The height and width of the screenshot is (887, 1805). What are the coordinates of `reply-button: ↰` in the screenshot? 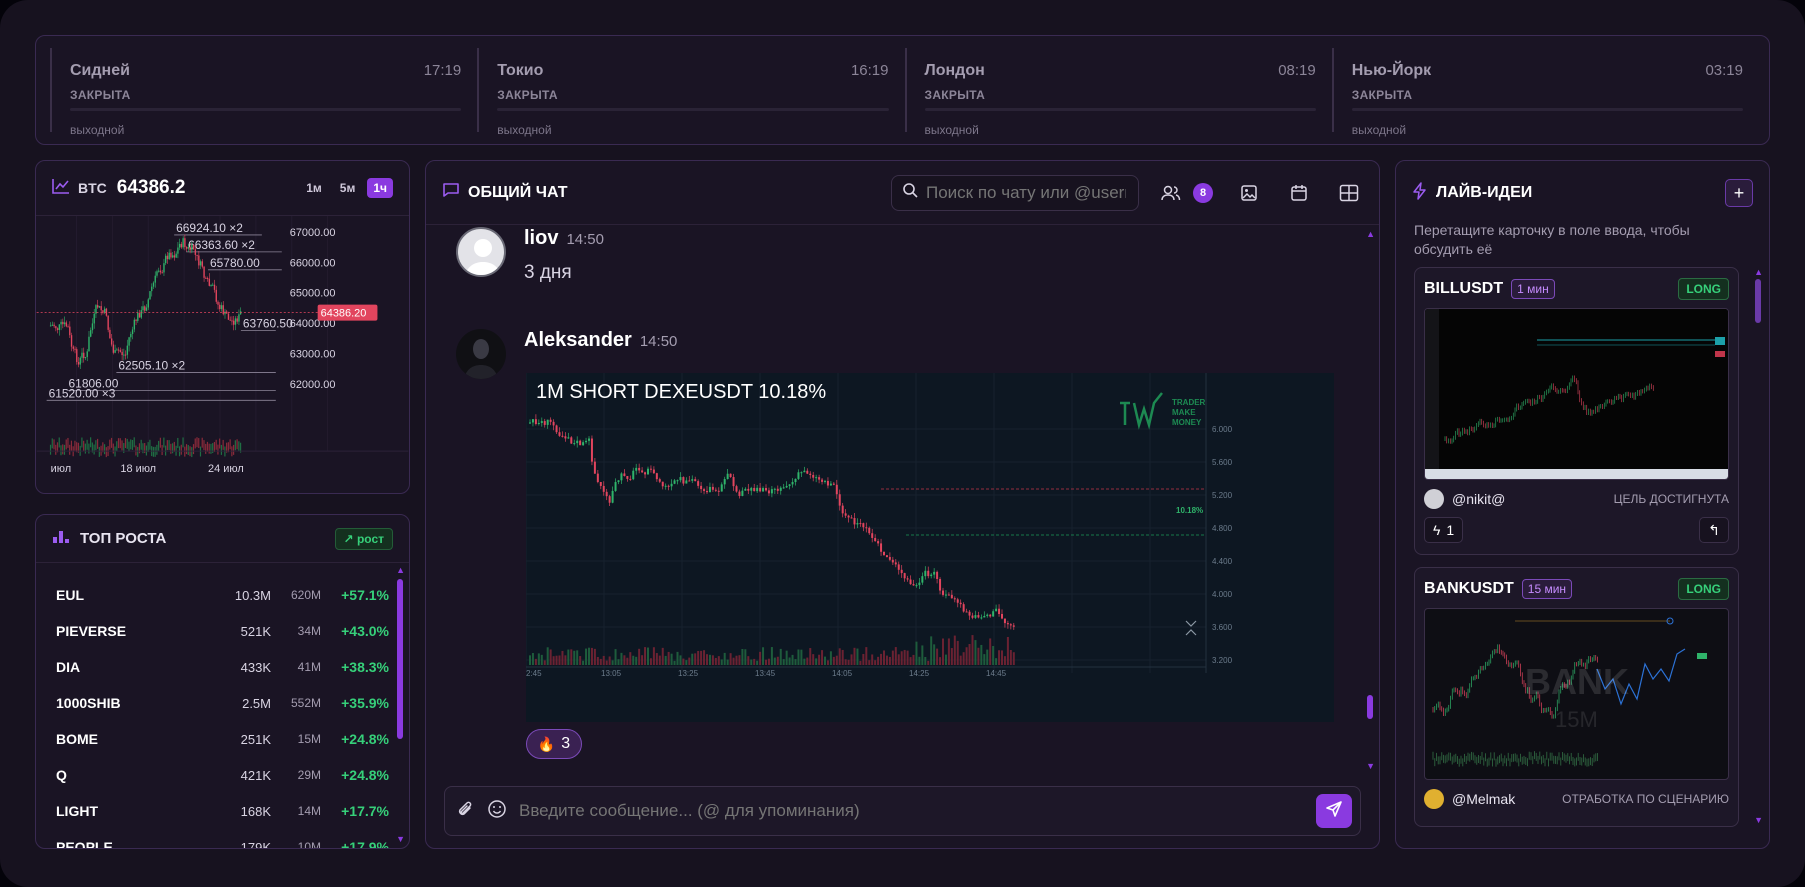 It's located at (1714, 530).